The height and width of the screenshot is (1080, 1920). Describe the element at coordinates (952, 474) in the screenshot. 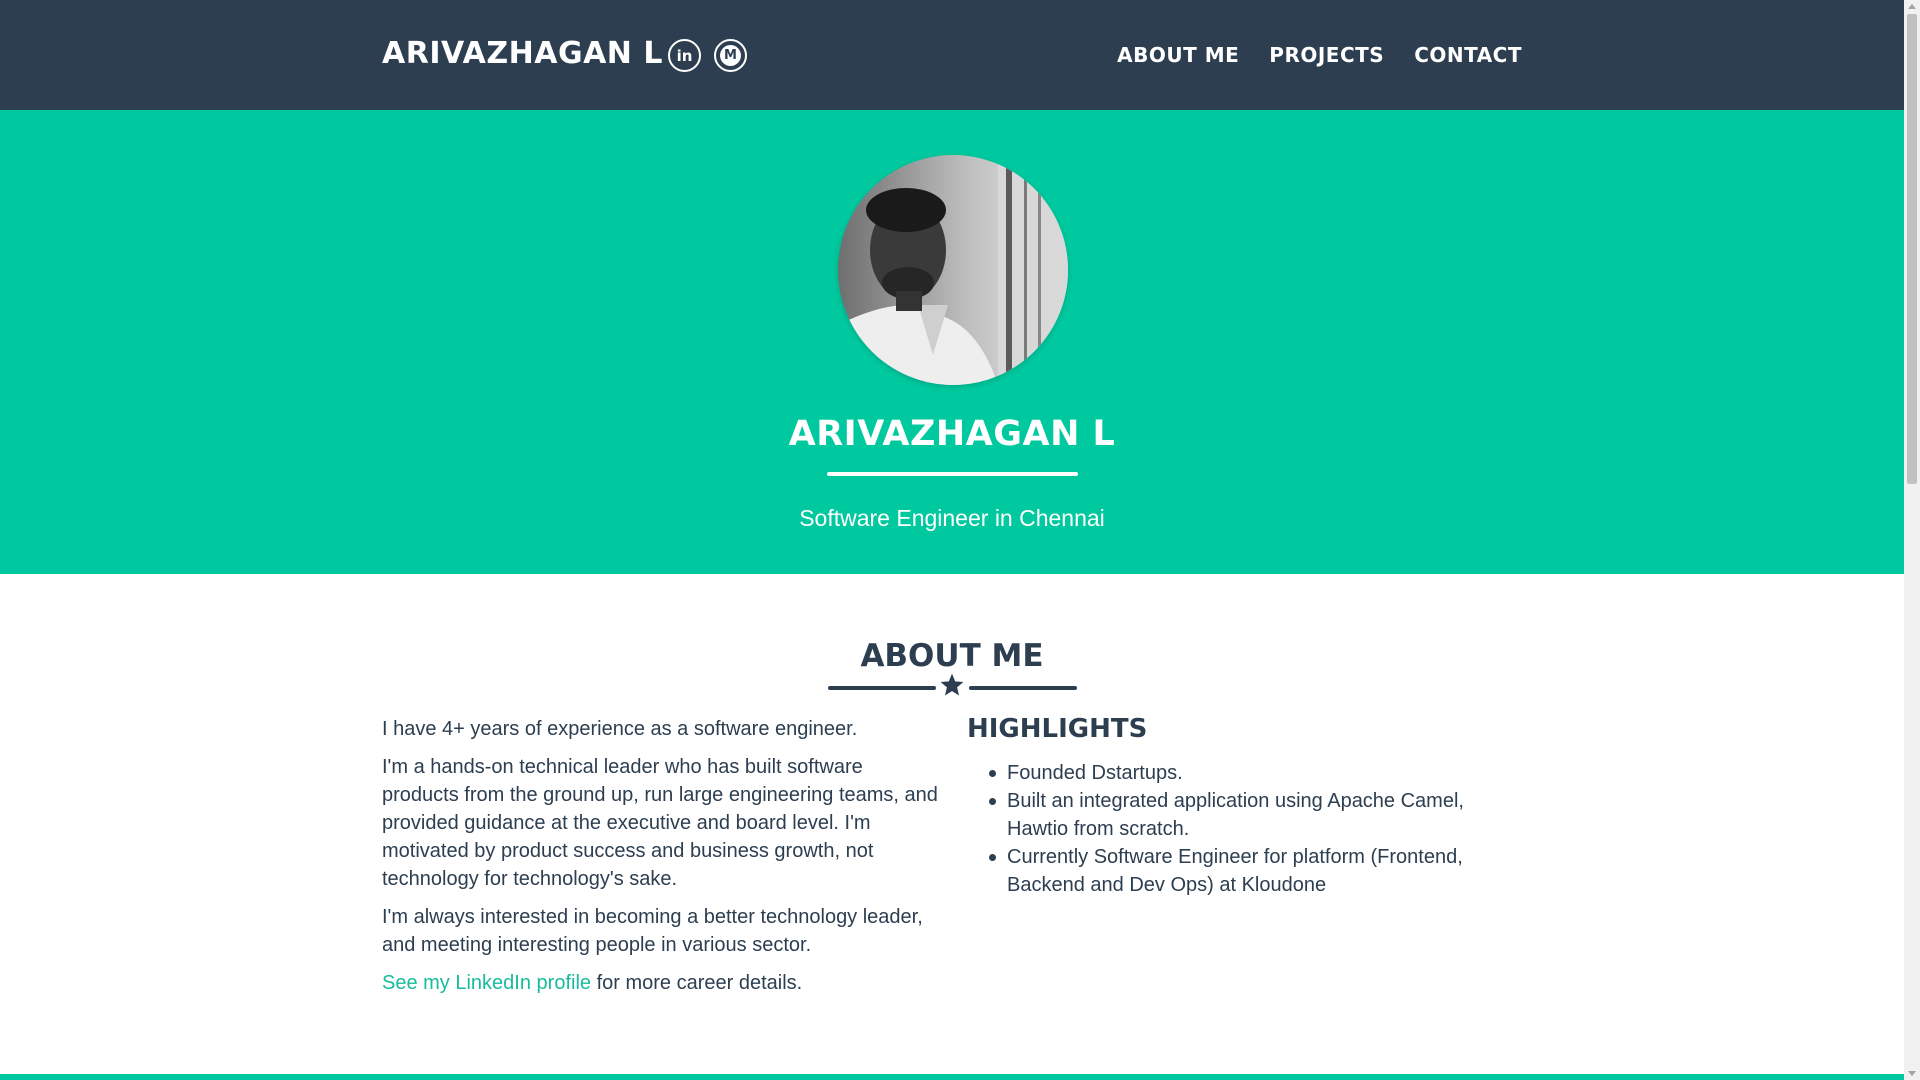

I see `masthead-divider` at that location.